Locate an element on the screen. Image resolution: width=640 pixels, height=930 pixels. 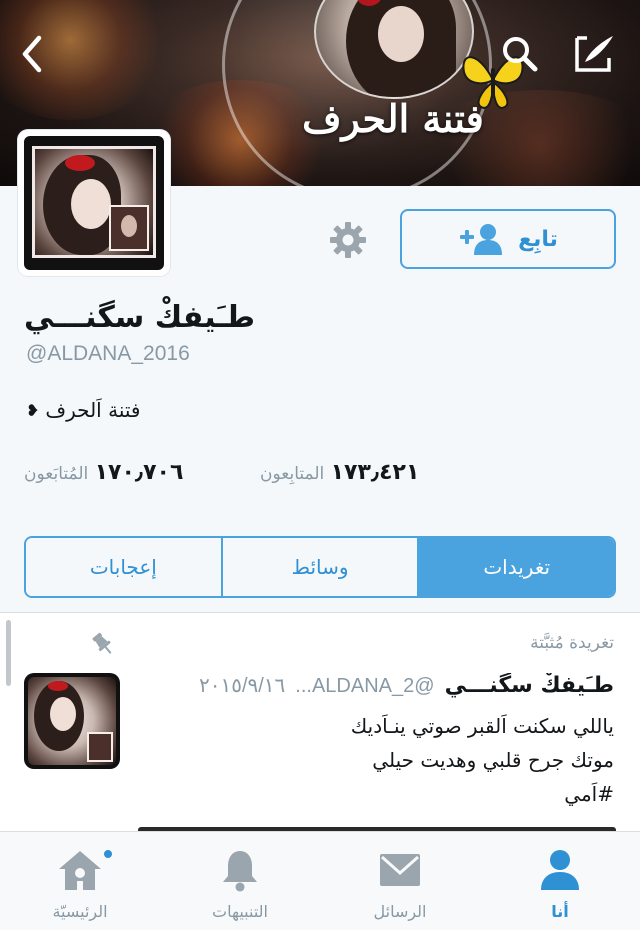
nav-messages: الرسائل is located at coordinates (400, 881).